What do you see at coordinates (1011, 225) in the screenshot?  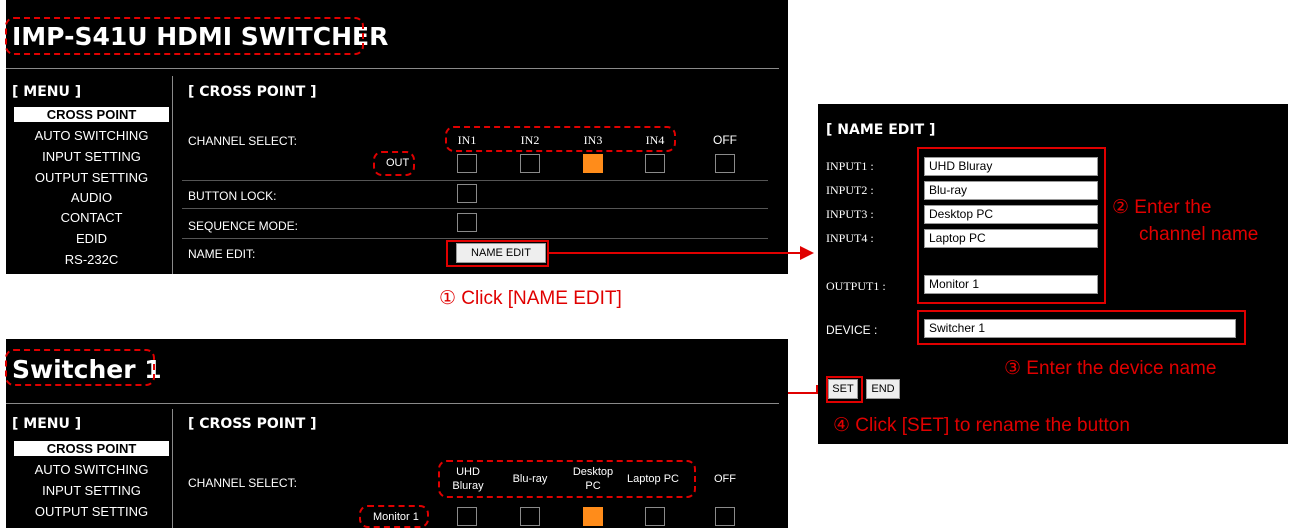 I see `channel-name-fields-highlight` at bounding box center [1011, 225].